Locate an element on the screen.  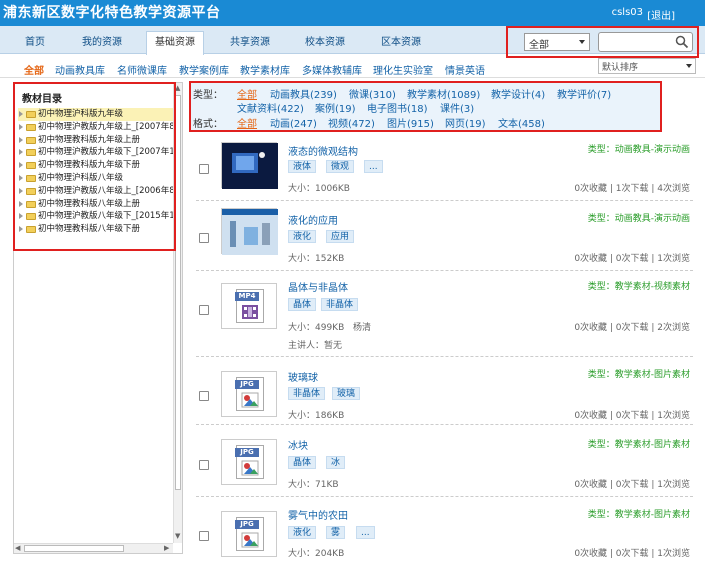
film-icon is located at coordinates (250, 312).